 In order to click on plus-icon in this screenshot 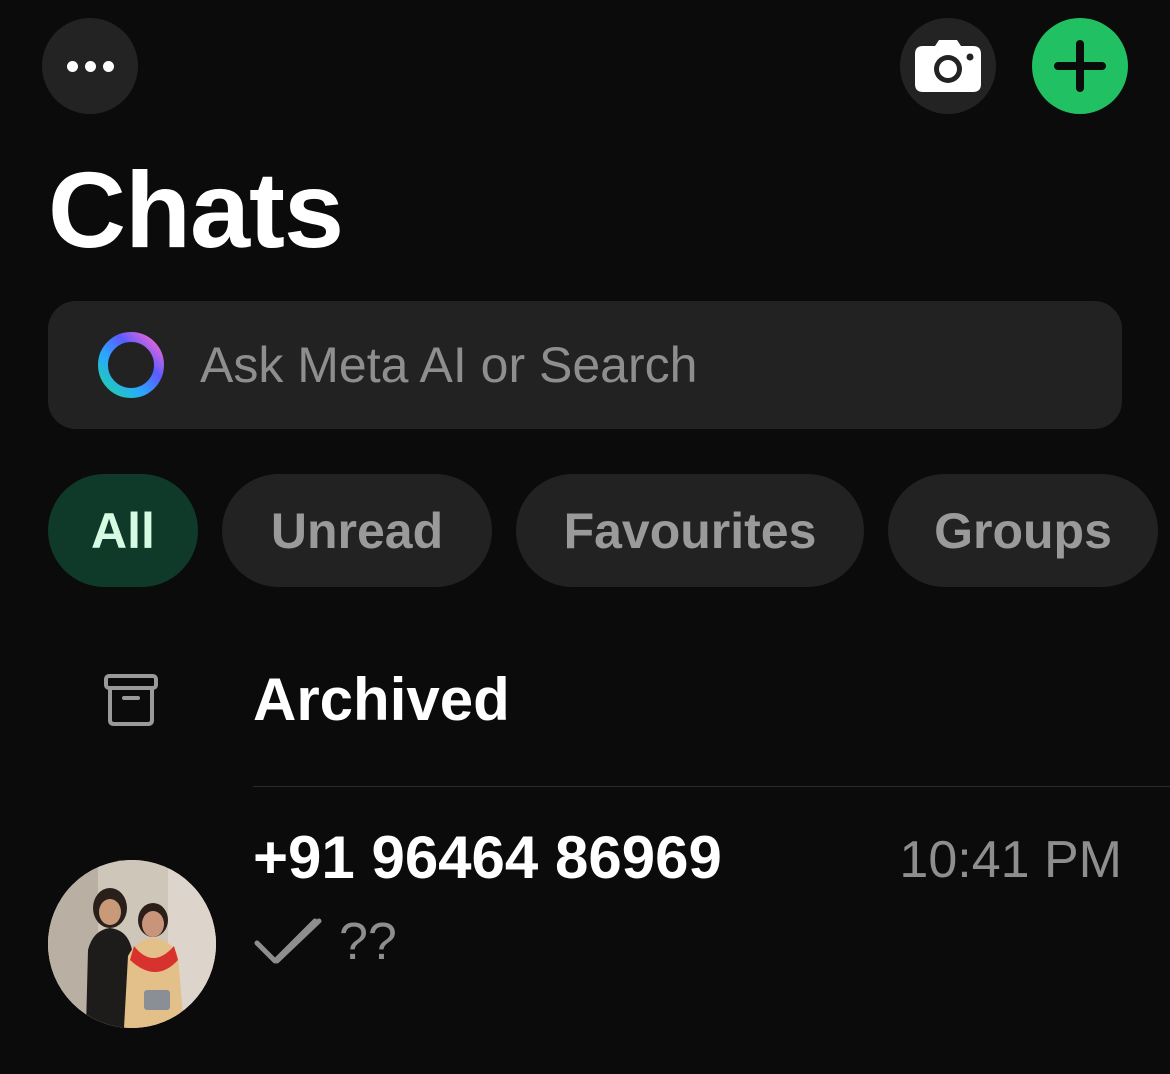, I will do `click(1080, 66)`.